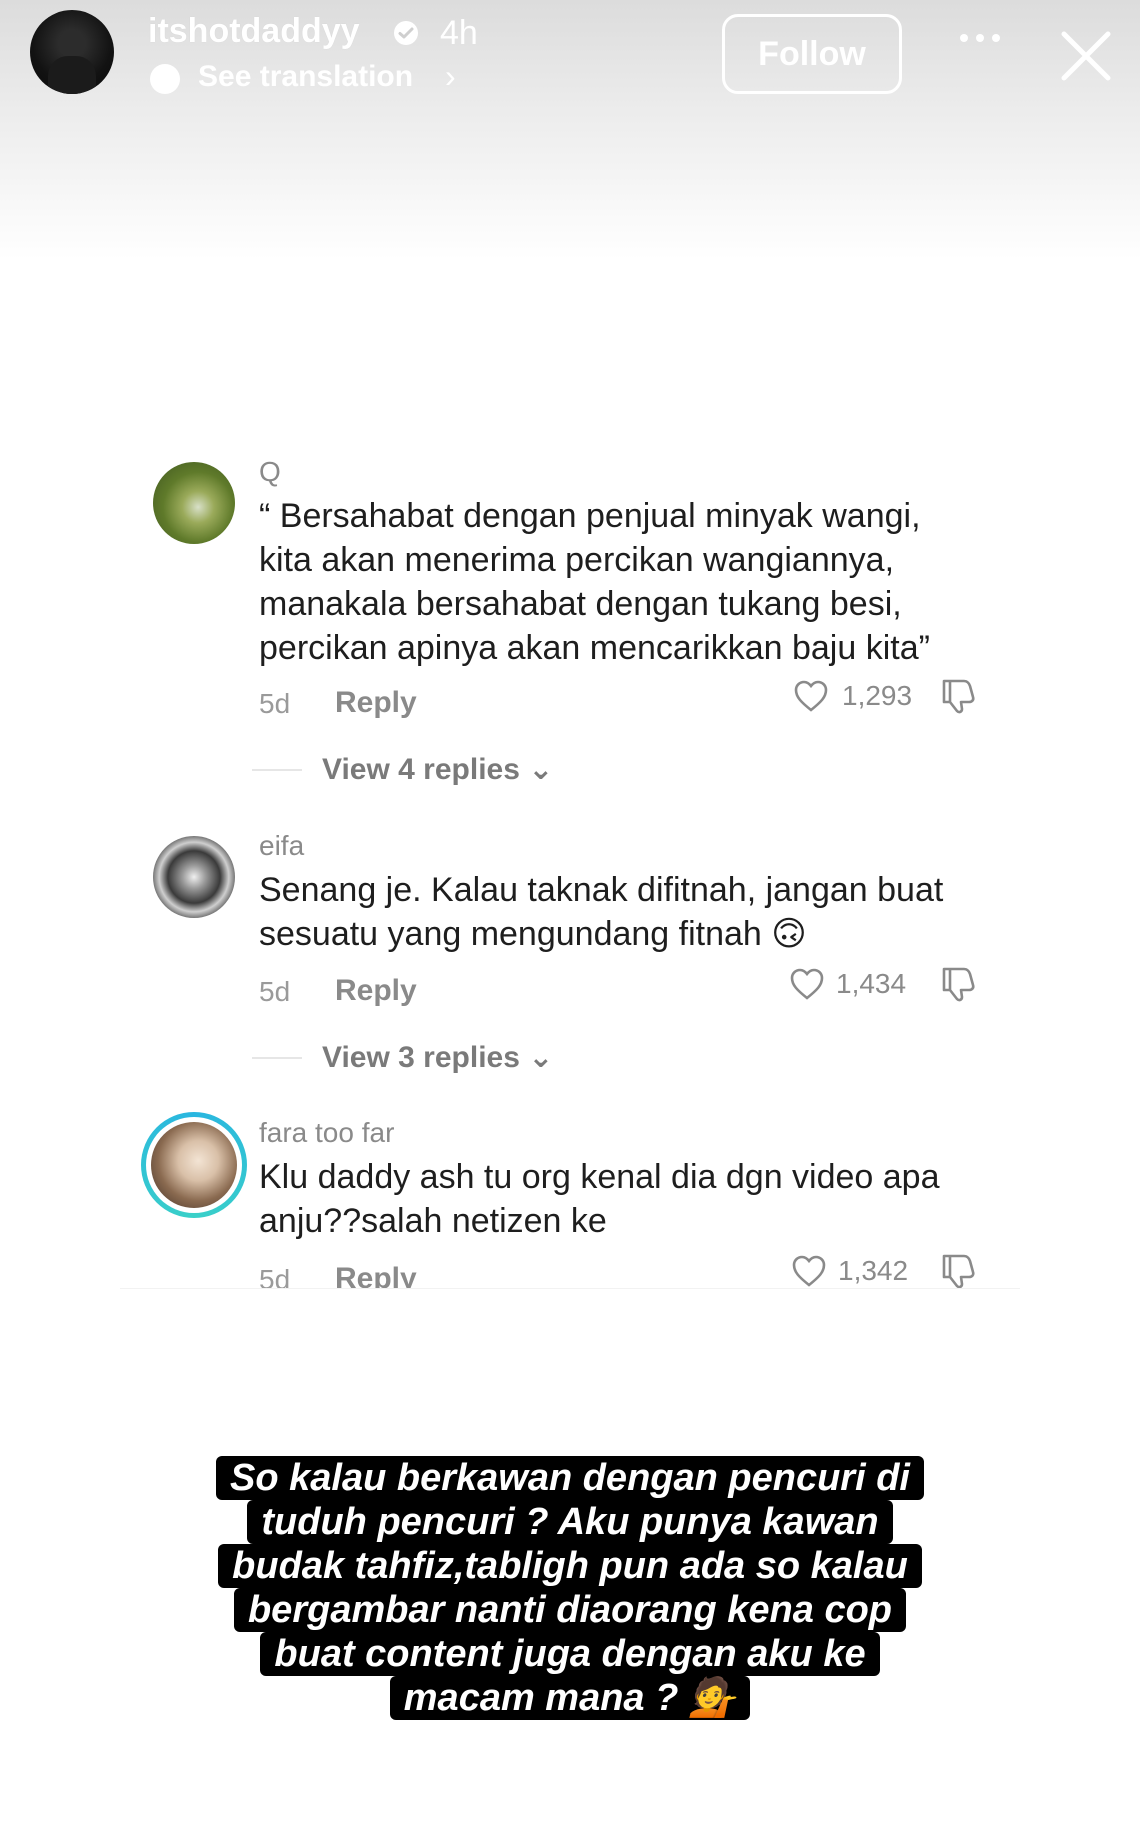 The height and width of the screenshot is (1829, 1140). What do you see at coordinates (450, 76) in the screenshot?
I see `chevron-right-icon: ›` at bounding box center [450, 76].